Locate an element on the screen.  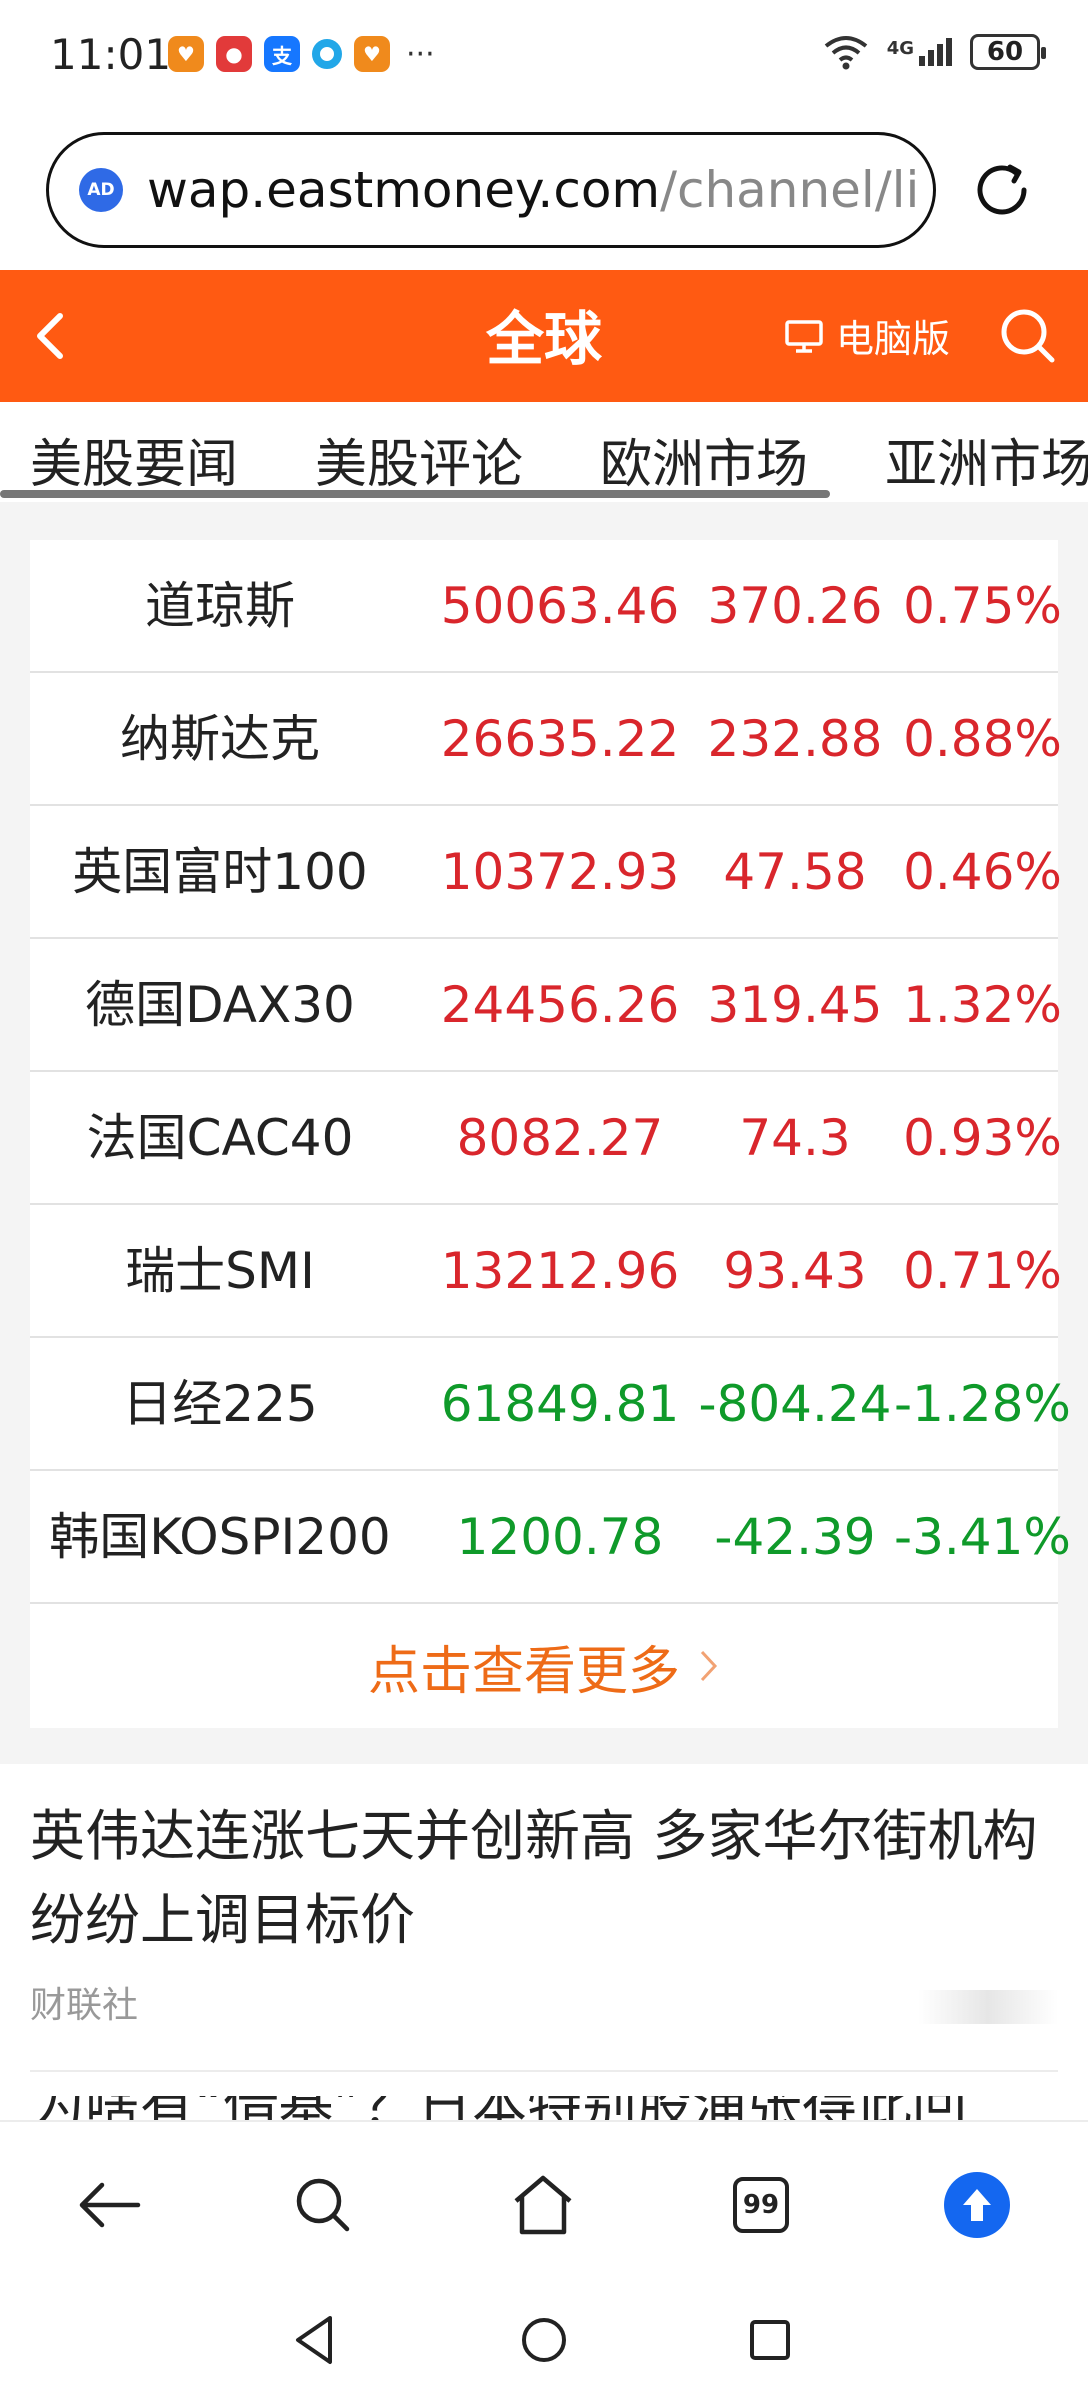
browser-toolbar: 99 is located at coordinates (544, 2203).